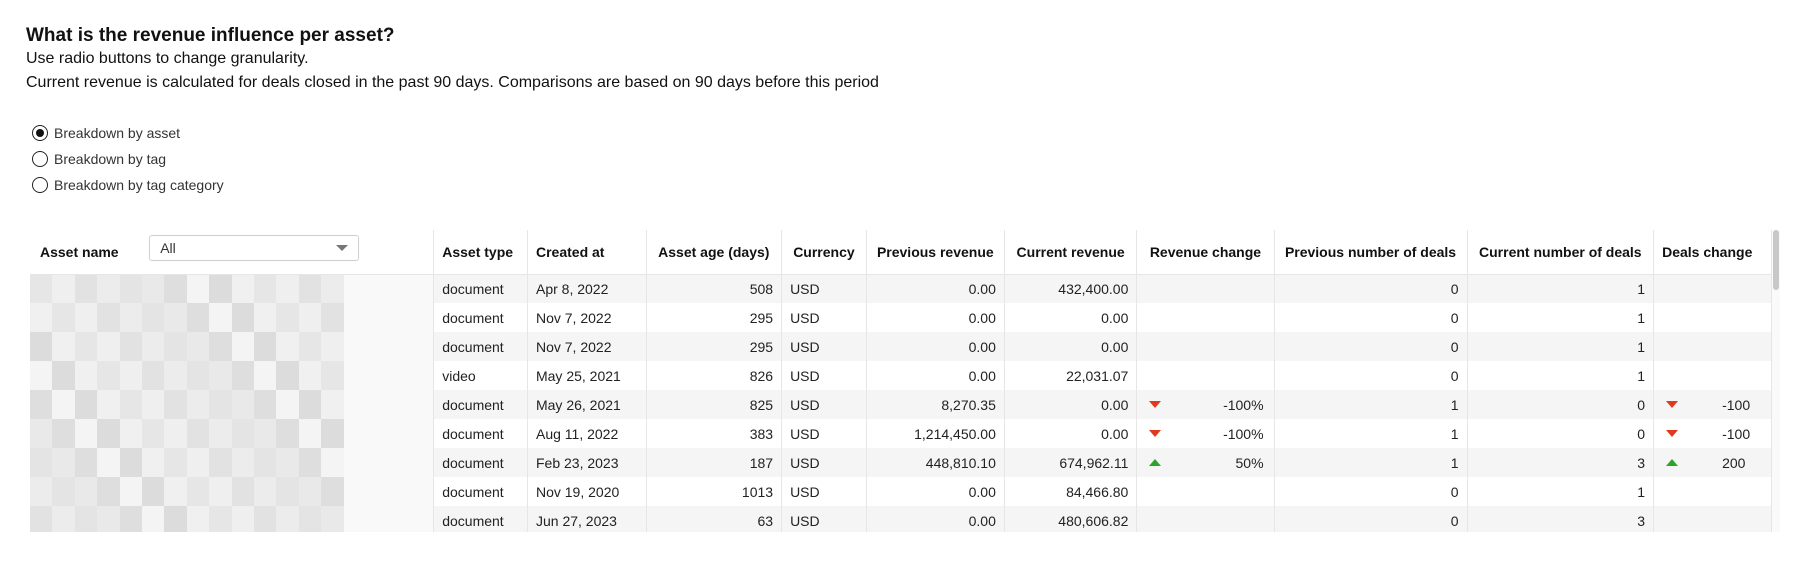 The width and height of the screenshot is (1804, 582). I want to click on column-header-deals-change: Deals change, so click(1712, 252).